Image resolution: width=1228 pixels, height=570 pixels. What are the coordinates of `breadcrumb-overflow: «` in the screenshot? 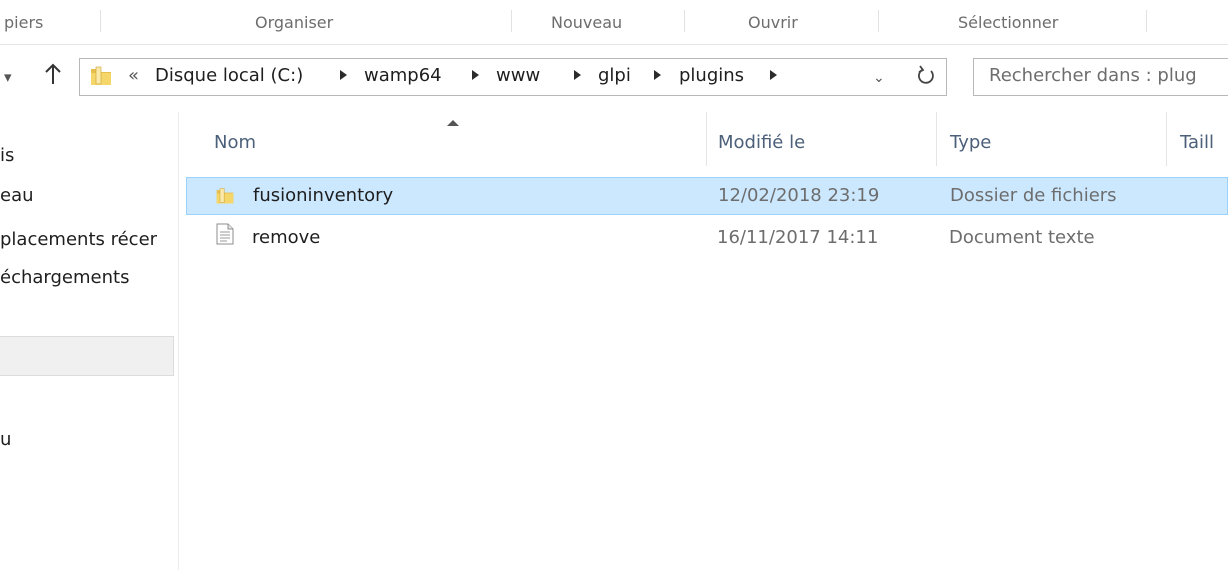 It's located at (133, 75).